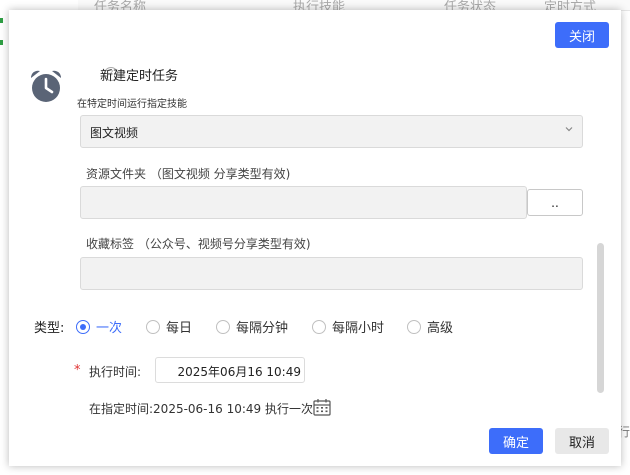  Describe the element at coordinates (188, 174) in the screenshot. I see `resource-folder-label: 资源文件夹 （图文视频 分享类型有效)` at that location.